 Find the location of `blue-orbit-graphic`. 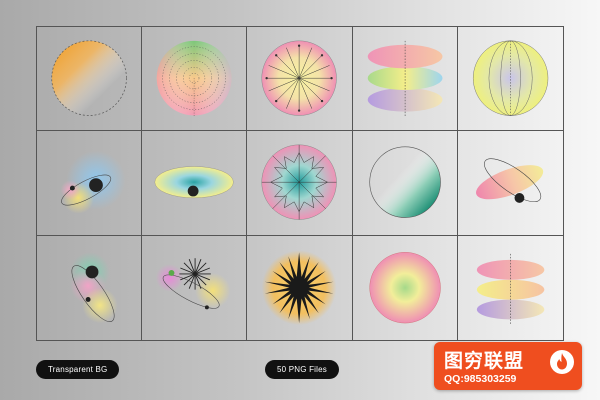

blue-orbit-graphic is located at coordinates (93, 182).